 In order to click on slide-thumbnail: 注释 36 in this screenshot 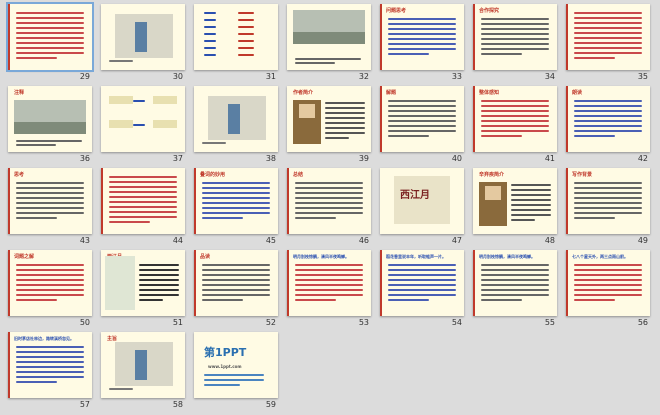, I will do `click(50, 126)`.